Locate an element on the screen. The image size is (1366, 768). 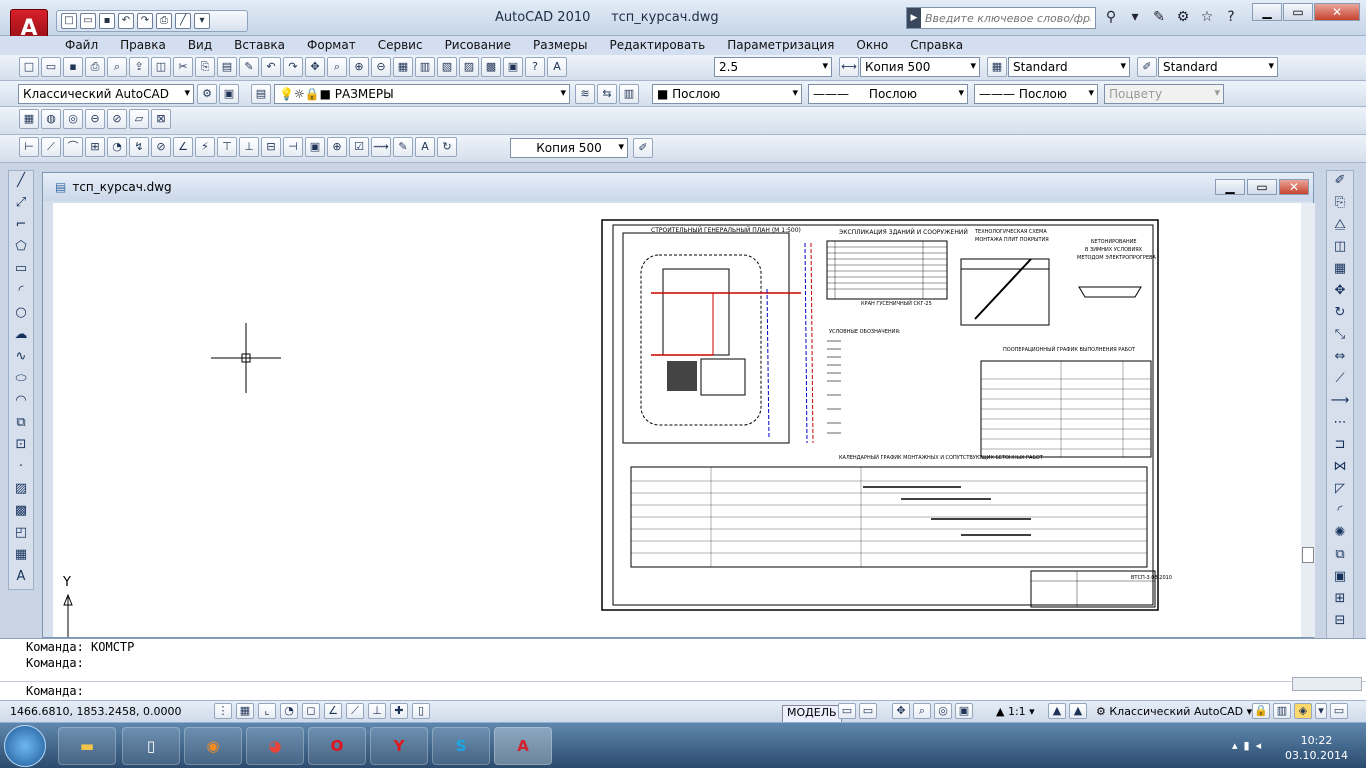
model-space-button: МОДЕЛЬ is located at coordinates (812, 714).